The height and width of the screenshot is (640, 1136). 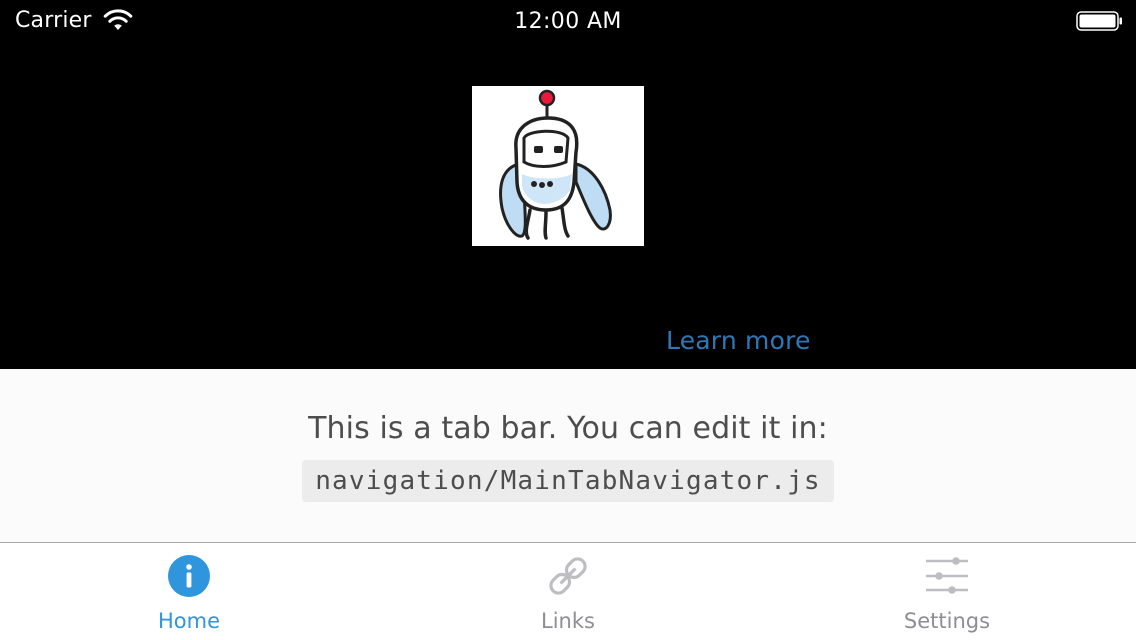 I want to click on battery-icon, so click(x=1099, y=21).